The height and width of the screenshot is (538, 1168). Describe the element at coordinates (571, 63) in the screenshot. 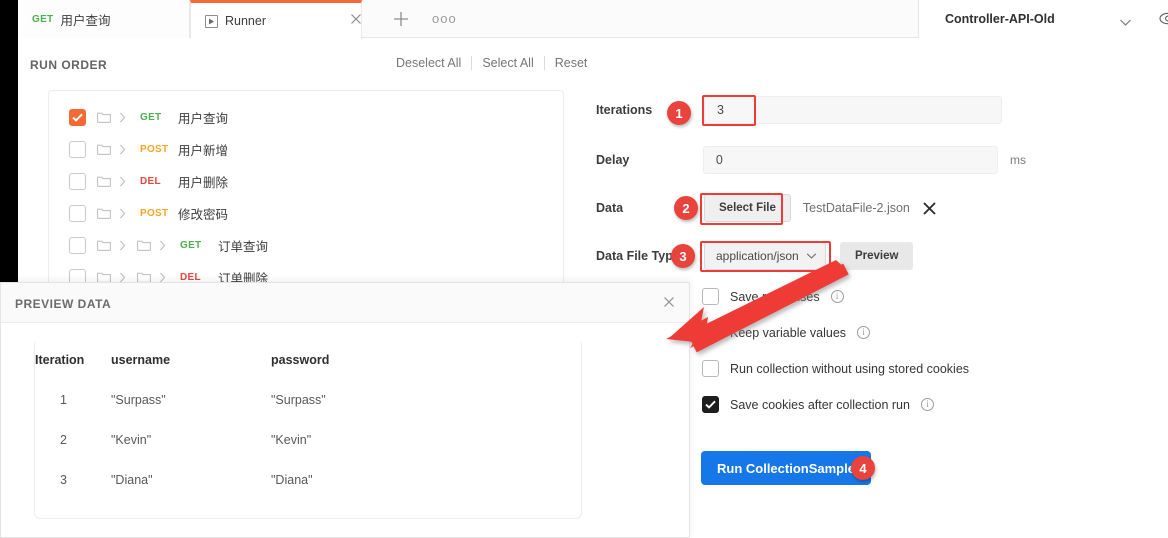

I see `reset-link: Reset` at that location.